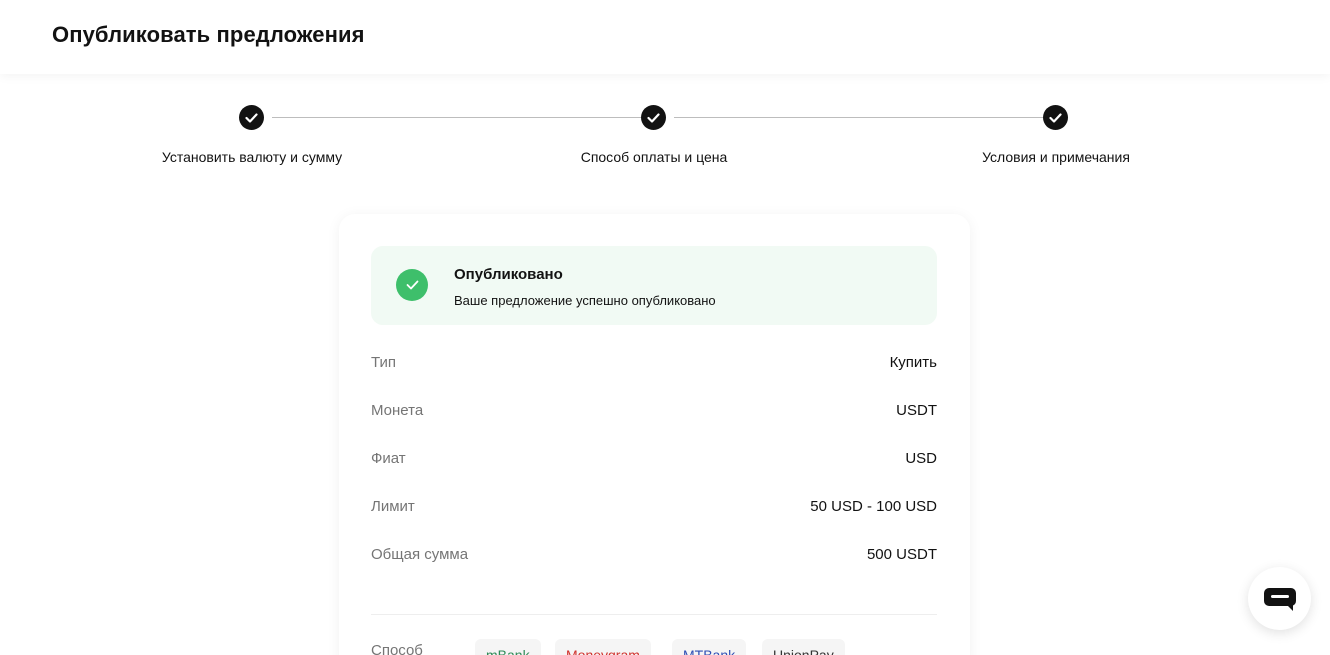 This screenshot has height=655, width=1330. What do you see at coordinates (412, 285) in the screenshot?
I see `check-circle-icon` at bounding box center [412, 285].